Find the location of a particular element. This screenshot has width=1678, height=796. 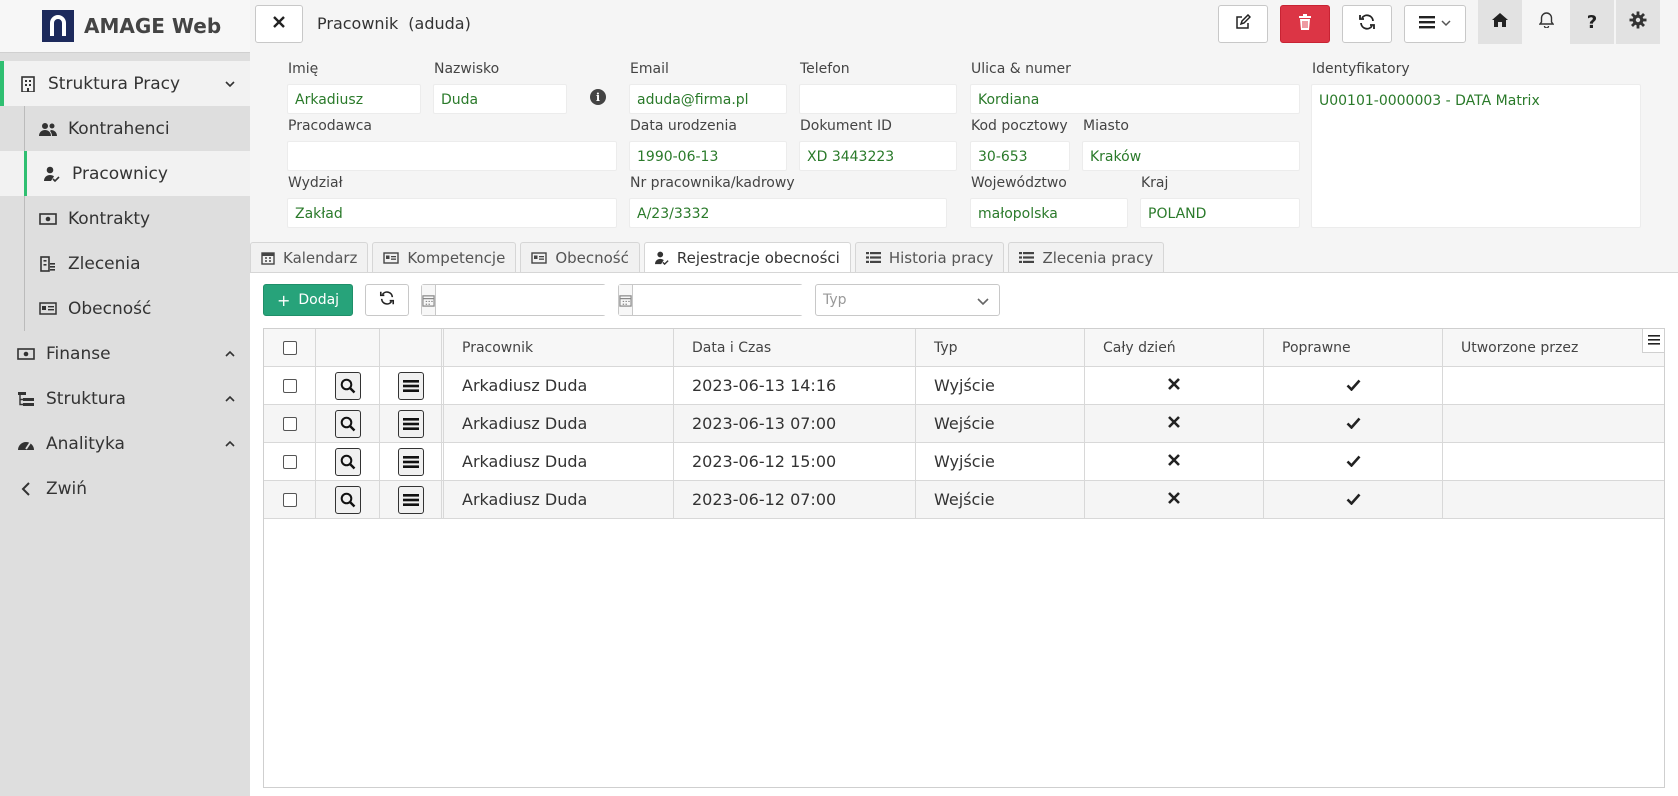

date-to-input is located at coordinates (724, 300).